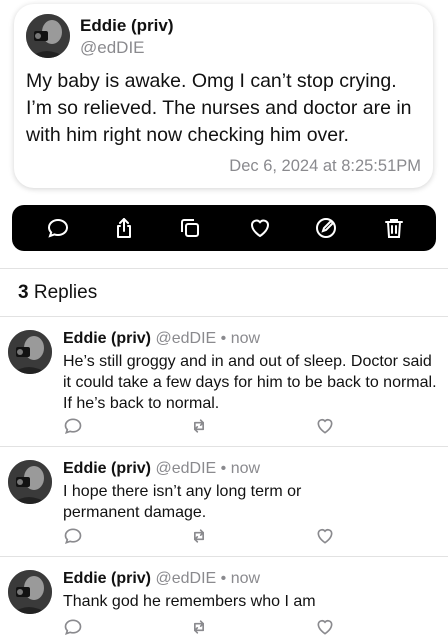 The image size is (448, 642). Describe the element at coordinates (23, 292) in the screenshot. I see `replies-count: 3` at that location.